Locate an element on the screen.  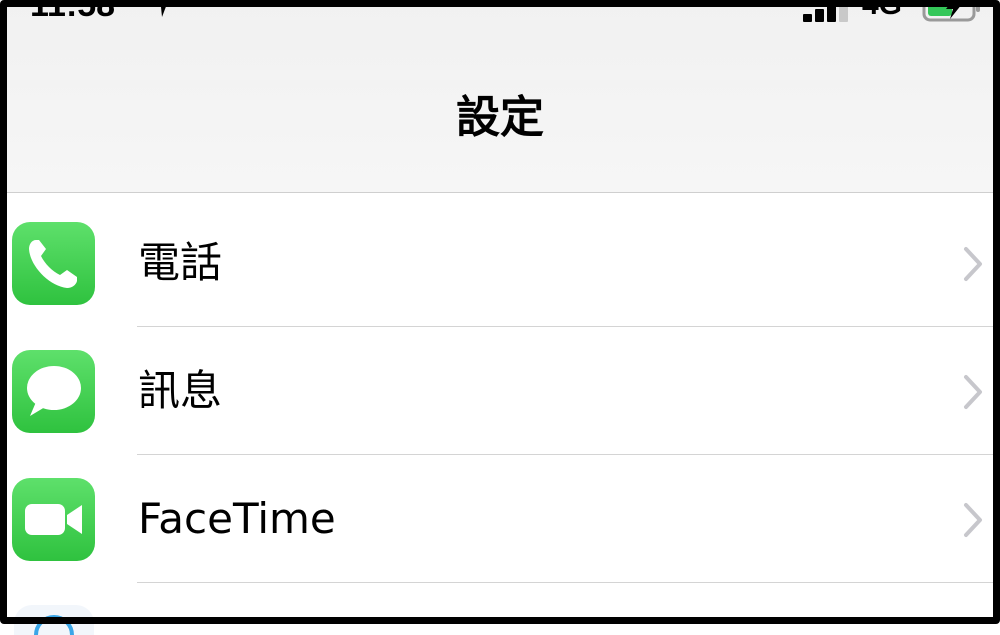
status-time: 11:58 is located at coordinates (73, 12).